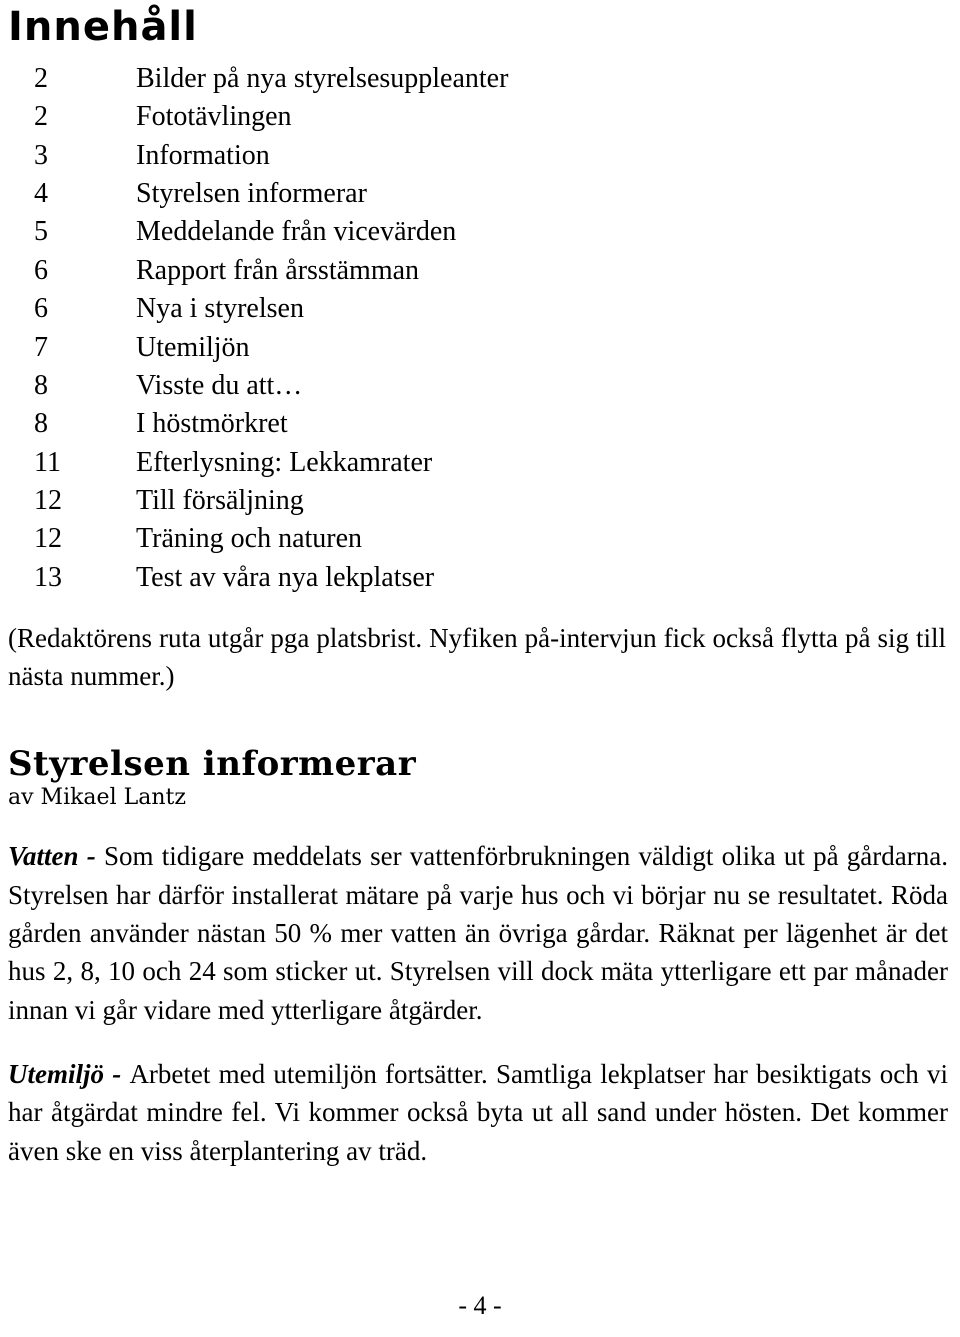 The width and height of the screenshot is (960, 1337). What do you see at coordinates (285, 577) in the screenshot?
I see `toc-entry-label: Test av våra nya lekplatser` at bounding box center [285, 577].